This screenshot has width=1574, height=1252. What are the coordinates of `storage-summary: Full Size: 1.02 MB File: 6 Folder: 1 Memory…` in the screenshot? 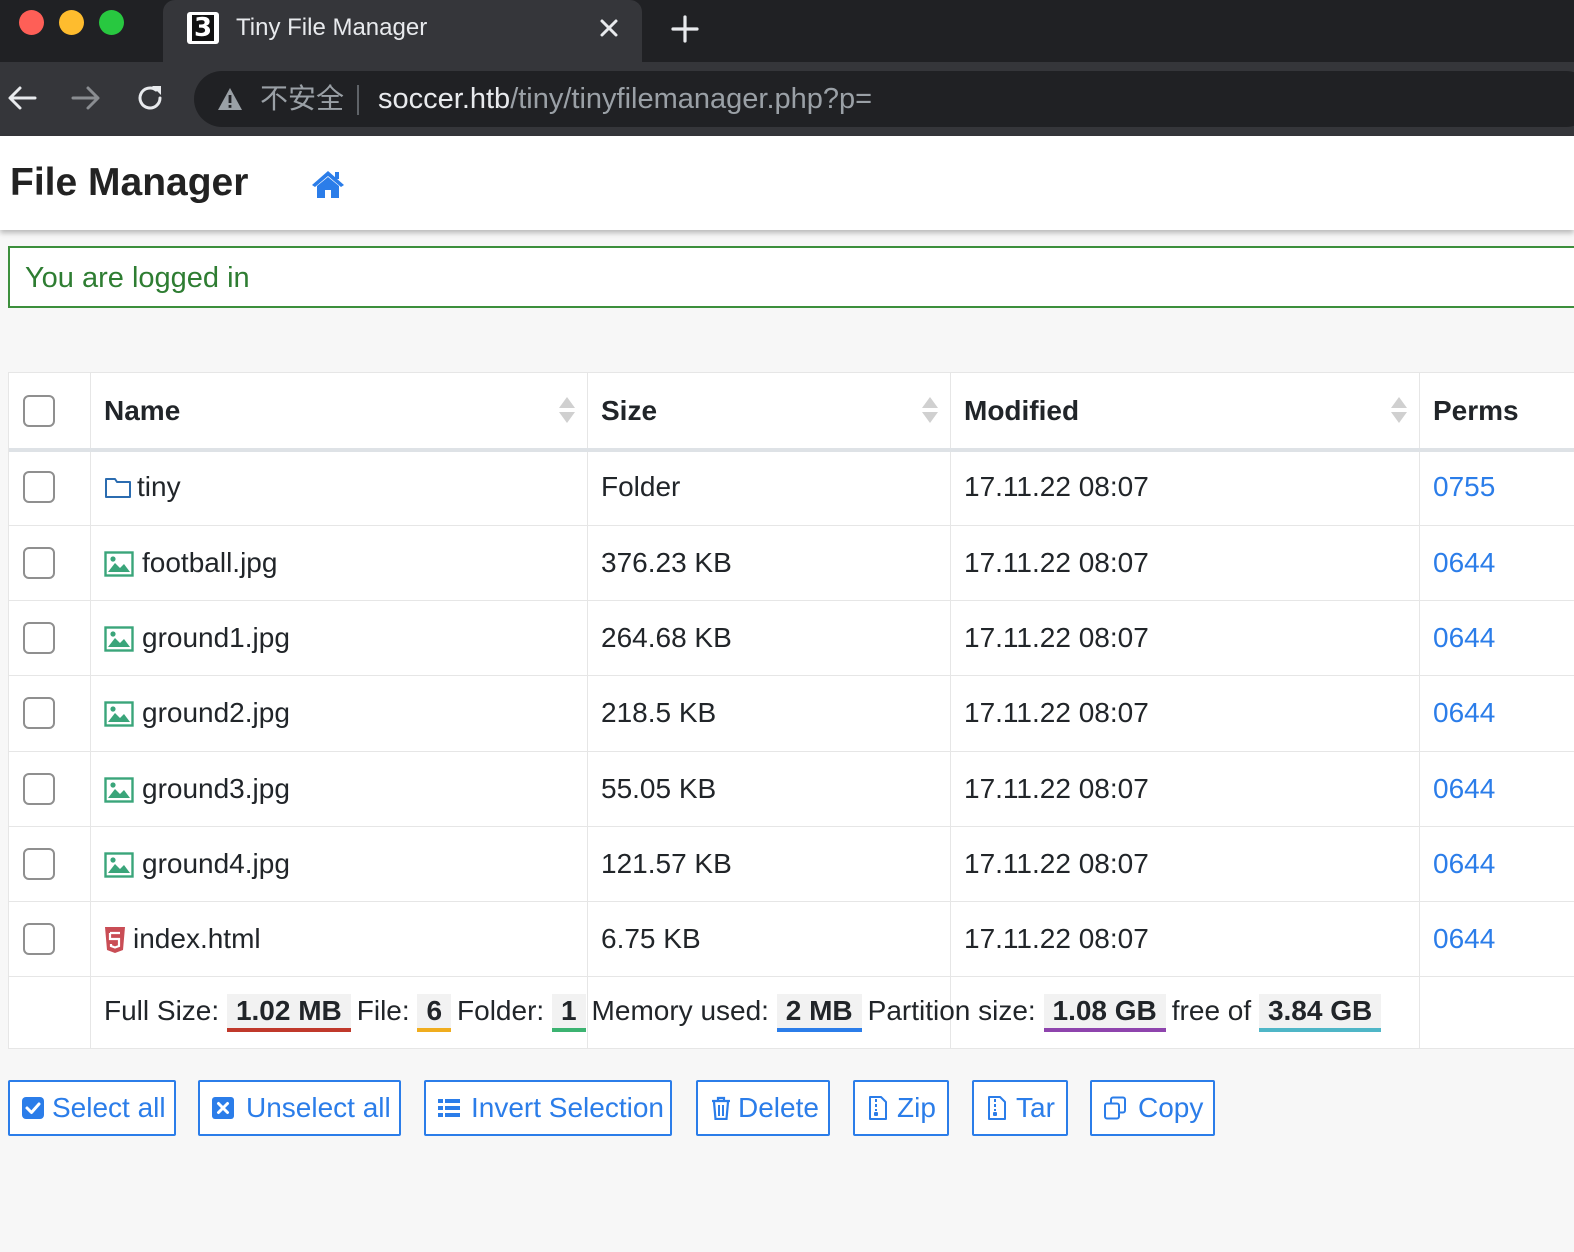 It's located at (745, 1011).